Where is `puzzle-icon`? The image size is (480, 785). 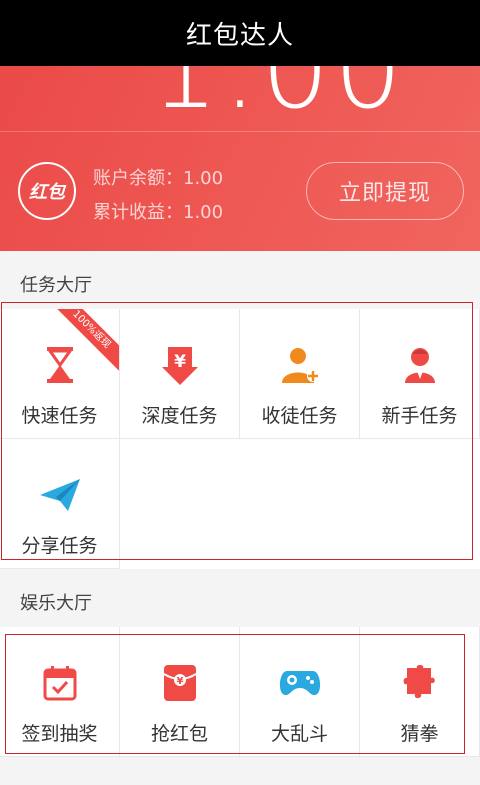
puzzle-icon is located at coordinates (420, 683).